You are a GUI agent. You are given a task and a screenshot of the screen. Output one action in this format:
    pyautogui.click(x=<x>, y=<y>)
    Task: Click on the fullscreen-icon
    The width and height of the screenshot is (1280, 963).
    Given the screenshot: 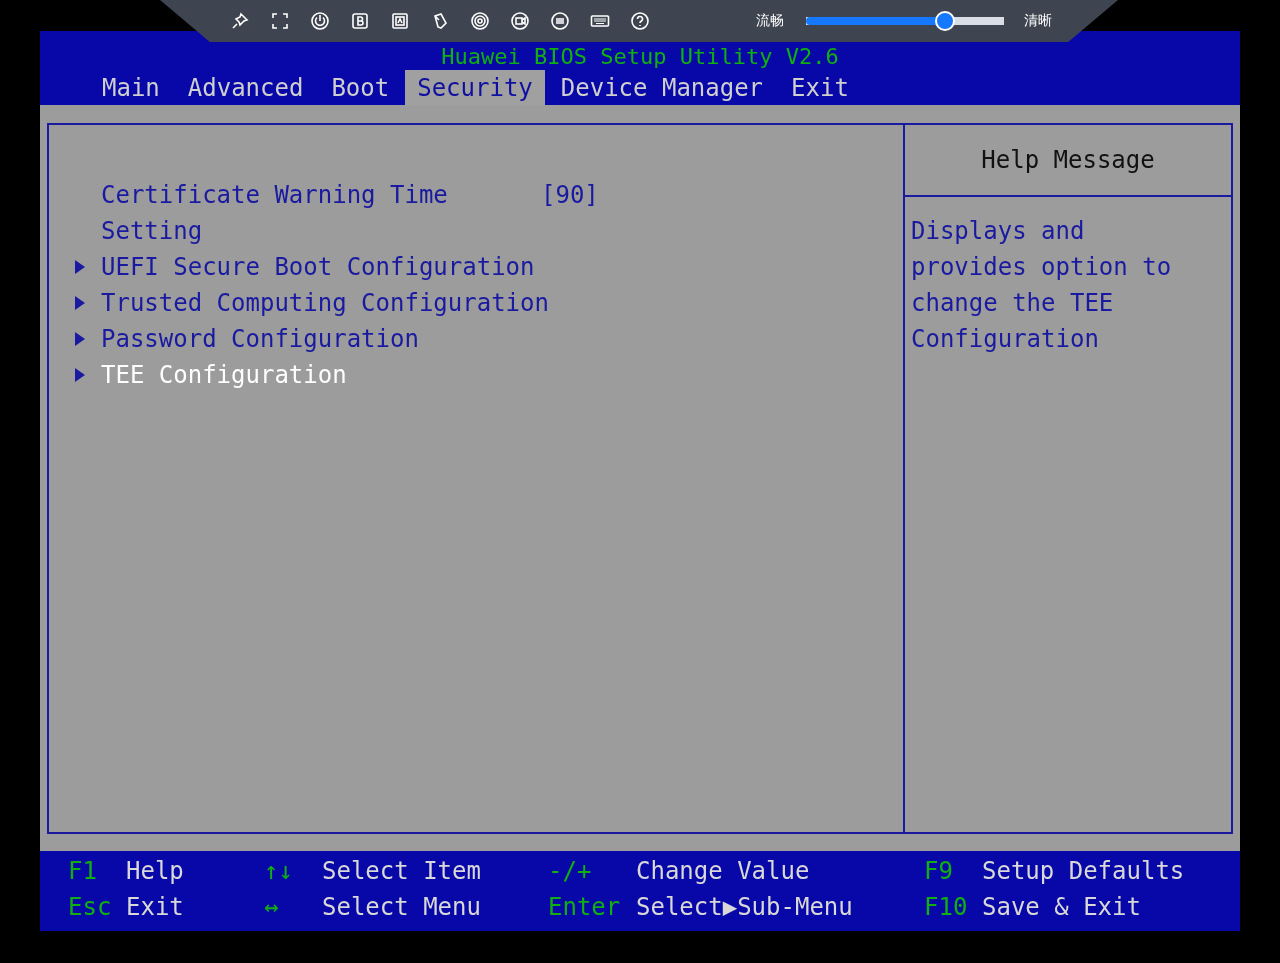 What is the action you would take?
    pyautogui.click(x=280, y=21)
    